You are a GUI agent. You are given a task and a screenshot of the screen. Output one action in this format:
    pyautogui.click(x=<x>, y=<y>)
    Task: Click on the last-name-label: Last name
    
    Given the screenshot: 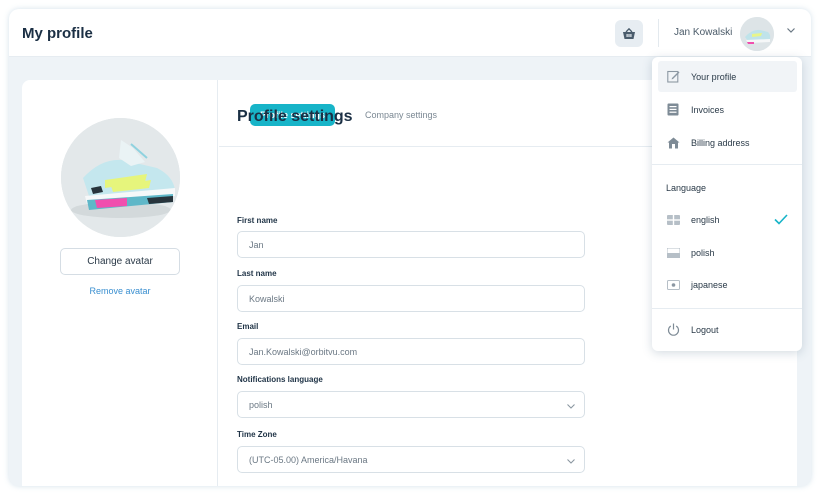 What is the action you would take?
    pyautogui.click(x=257, y=273)
    